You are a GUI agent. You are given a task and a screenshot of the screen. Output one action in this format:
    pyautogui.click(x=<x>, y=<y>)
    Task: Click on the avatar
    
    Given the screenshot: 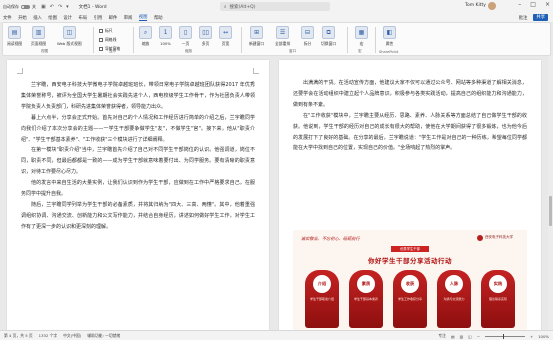 What is the action you would take?
    pyautogui.click(x=492, y=6)
    